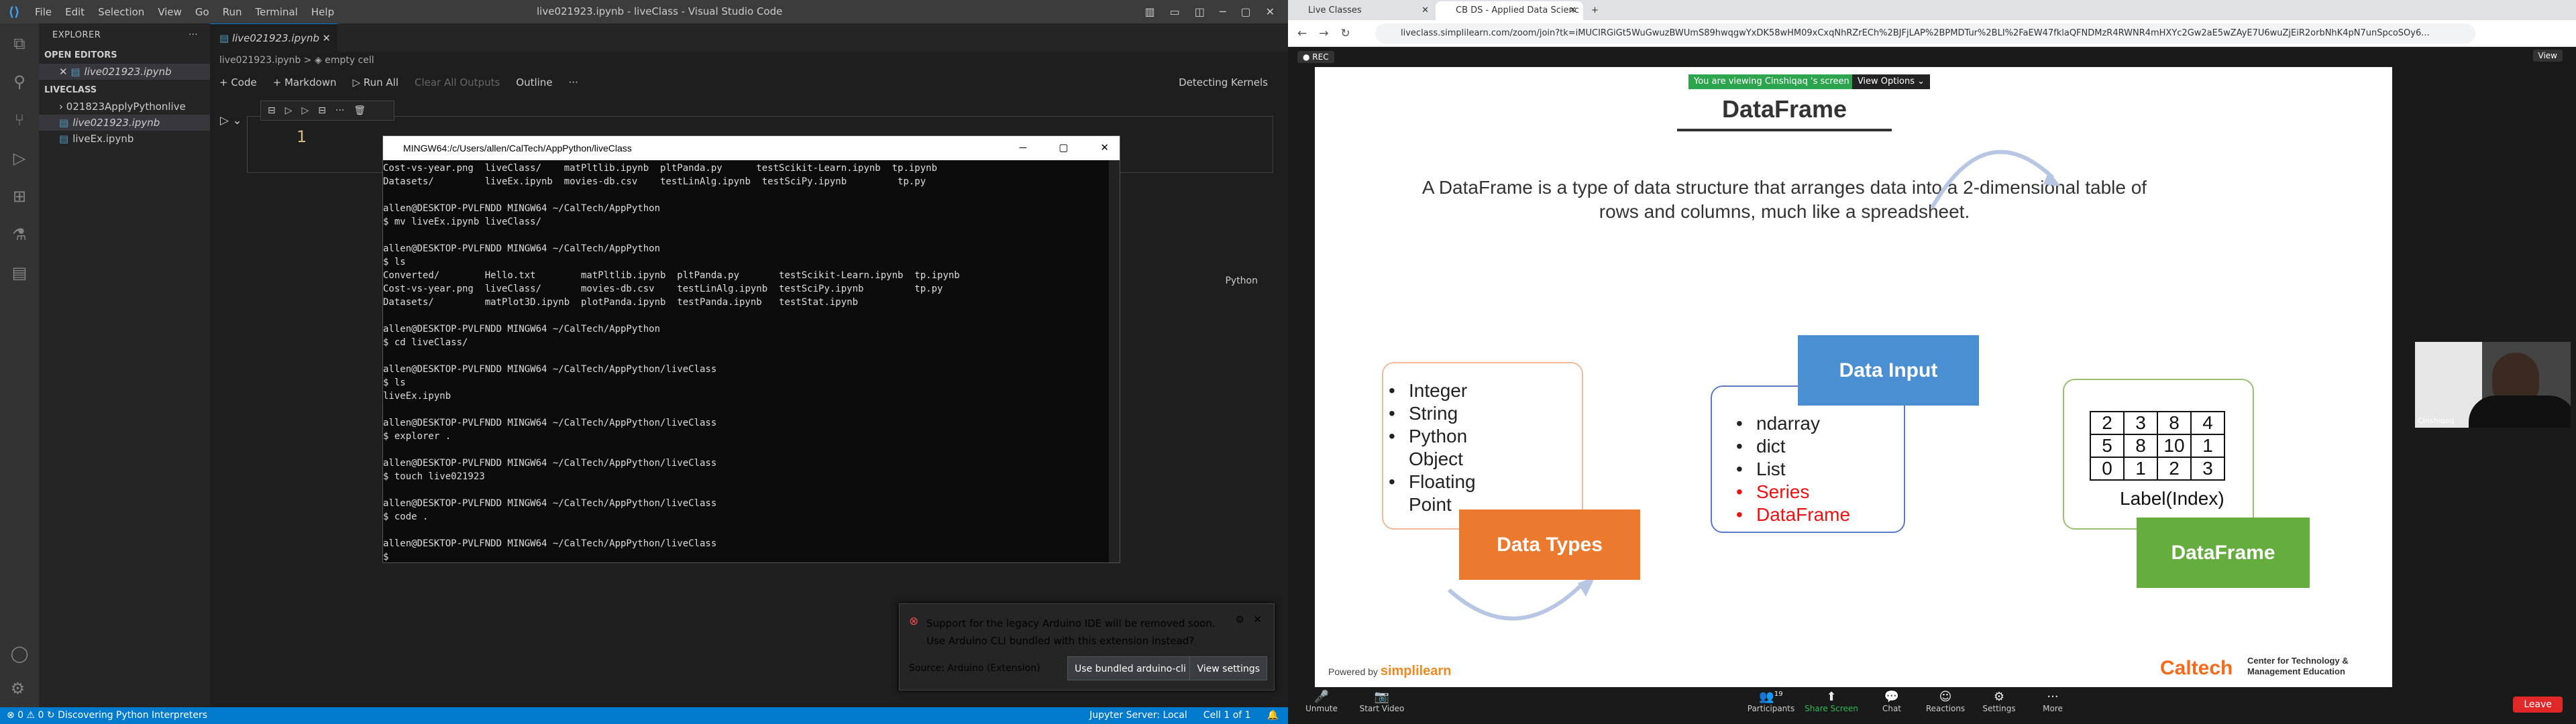 The image size is (2576, 724). I want to click on share-screen-icon: ⬆, so click(1831, 697).